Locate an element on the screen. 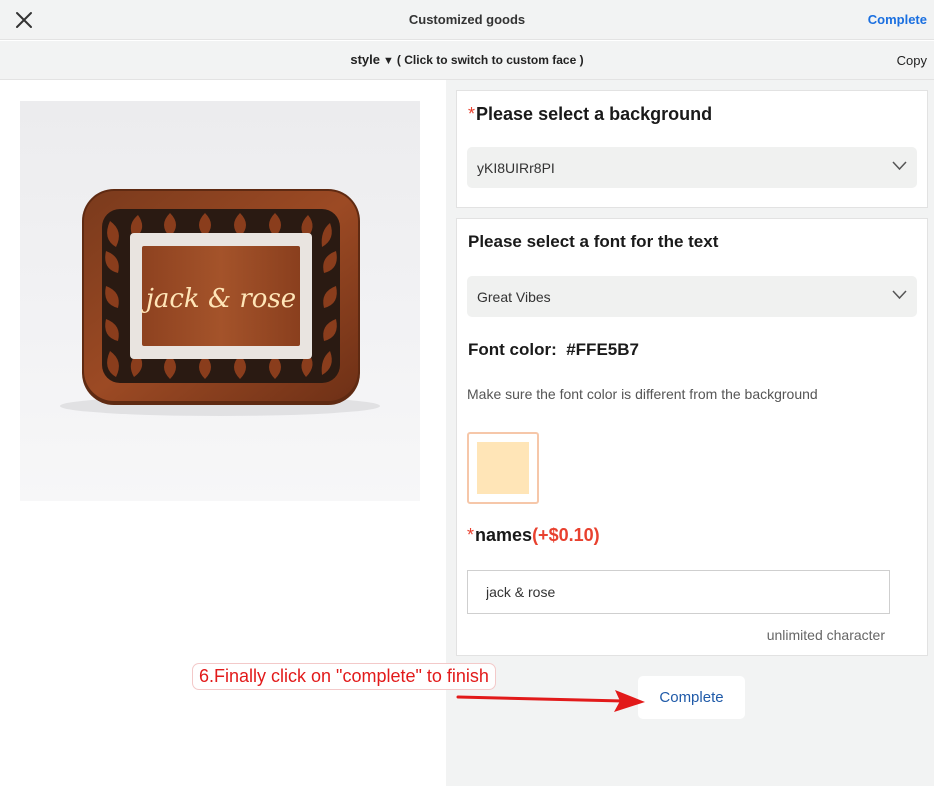  names-label: *names(+$0.10) is located at coordinates (533, 535).